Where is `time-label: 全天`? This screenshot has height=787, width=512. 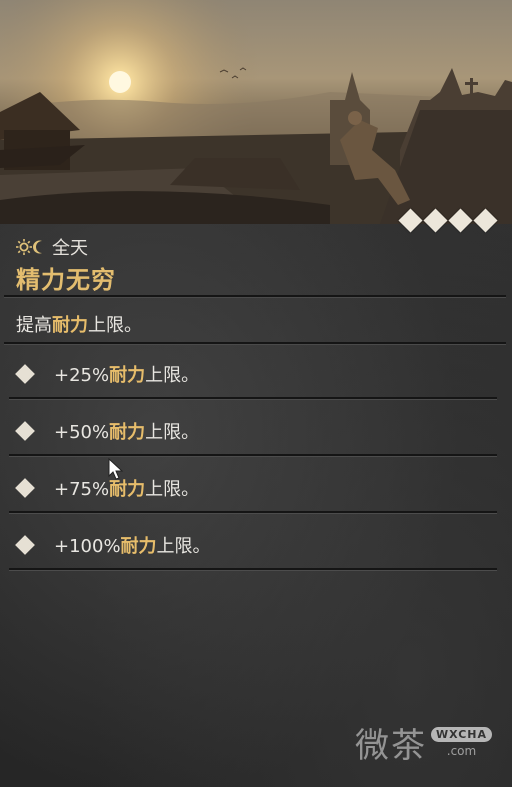 time-label: 全天 is located at coordinates (70, 248).